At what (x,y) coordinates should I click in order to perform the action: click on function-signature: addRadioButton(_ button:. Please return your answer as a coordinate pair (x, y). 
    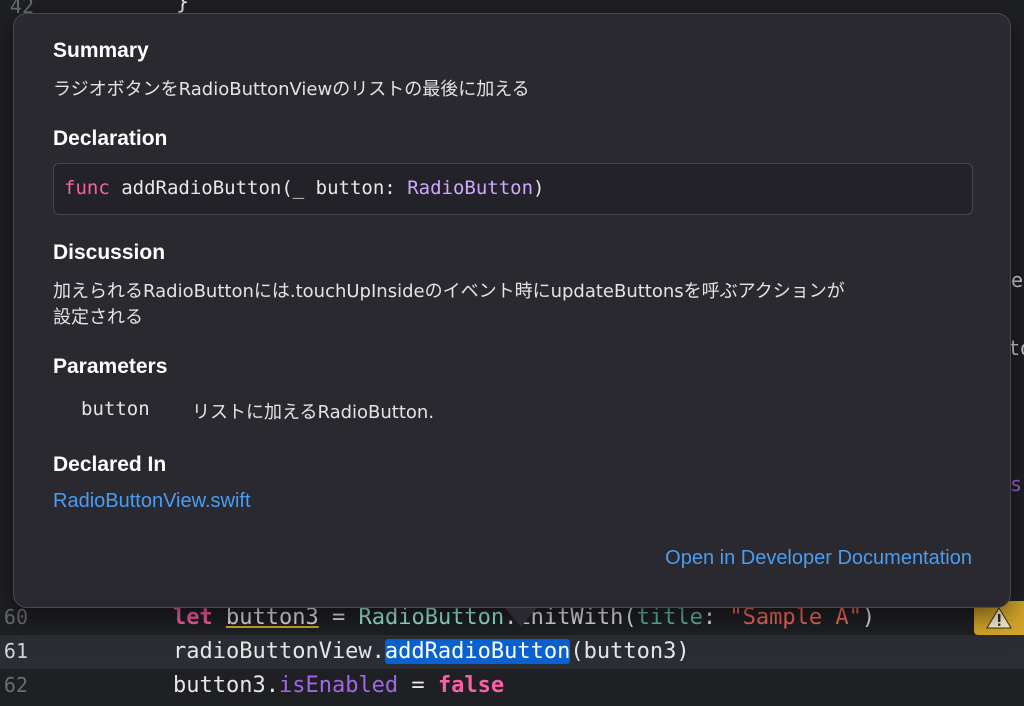
    Looking at the image, I should click on (258, 188).